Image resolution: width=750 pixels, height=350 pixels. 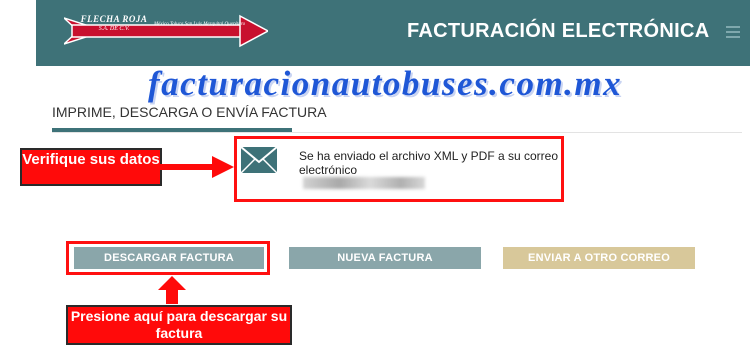 I want to click on watermark-text: facturacionautobuses.com.mx, so click(x=385, y=83).